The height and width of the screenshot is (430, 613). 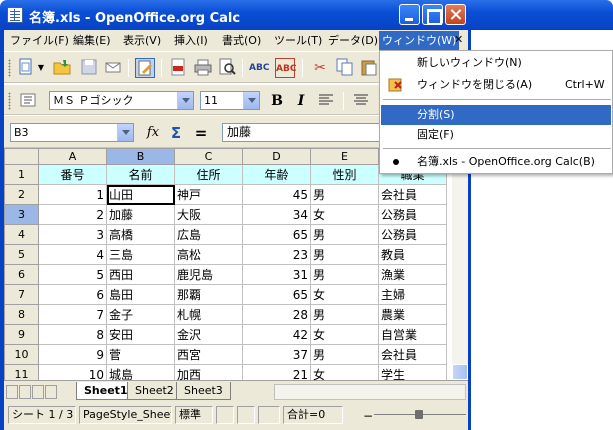 I want to click on tab-sheet2: Sheet2, so click(x=154, y=391).